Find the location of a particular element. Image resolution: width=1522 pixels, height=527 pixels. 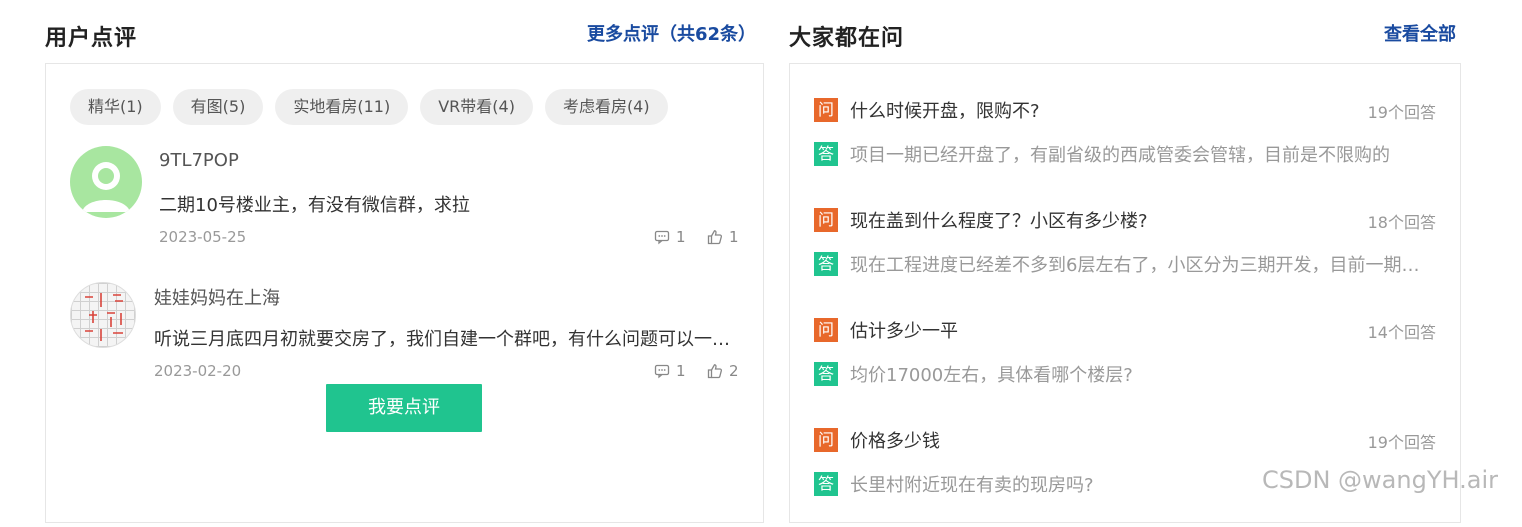

review-text: 二期10号楼业主，有没有微信群，求拉 is located at coordinates (449, 204).